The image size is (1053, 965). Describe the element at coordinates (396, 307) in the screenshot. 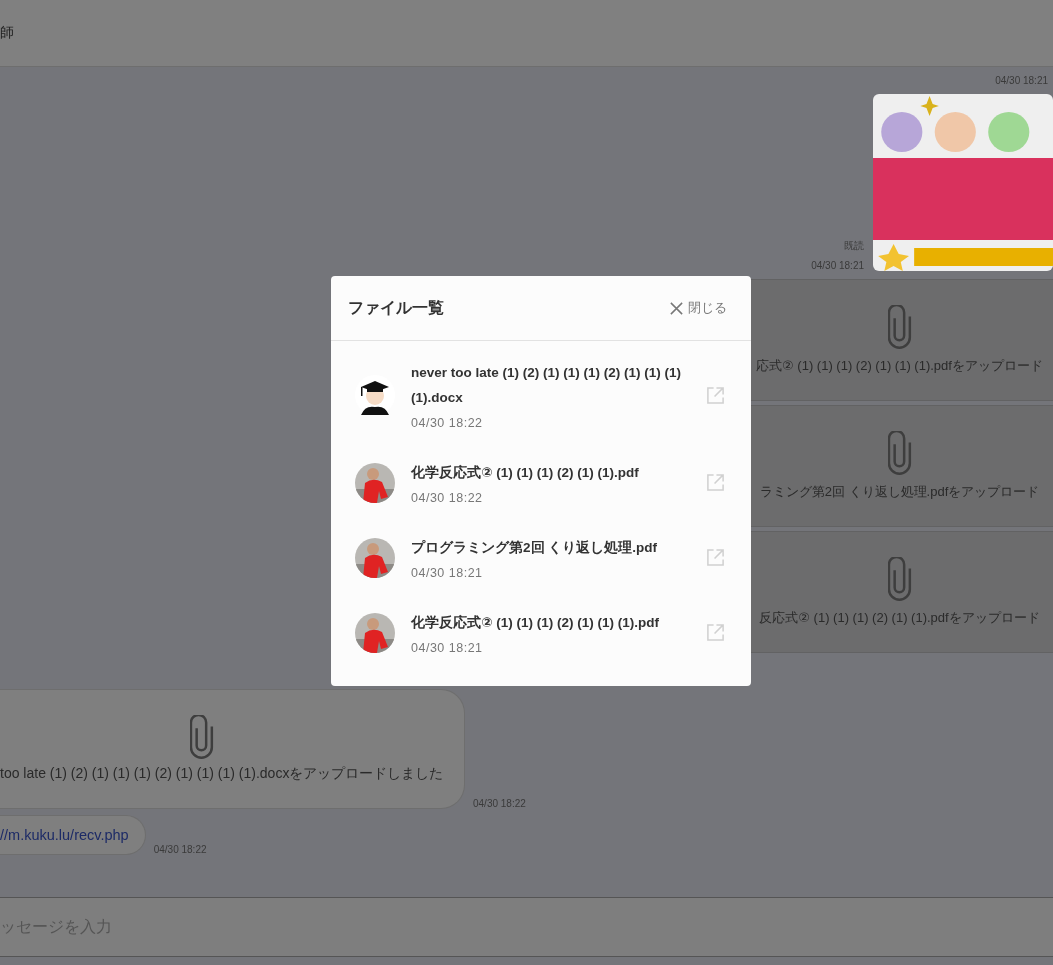

I see `dialog-title: ファイル一覧` at that location.